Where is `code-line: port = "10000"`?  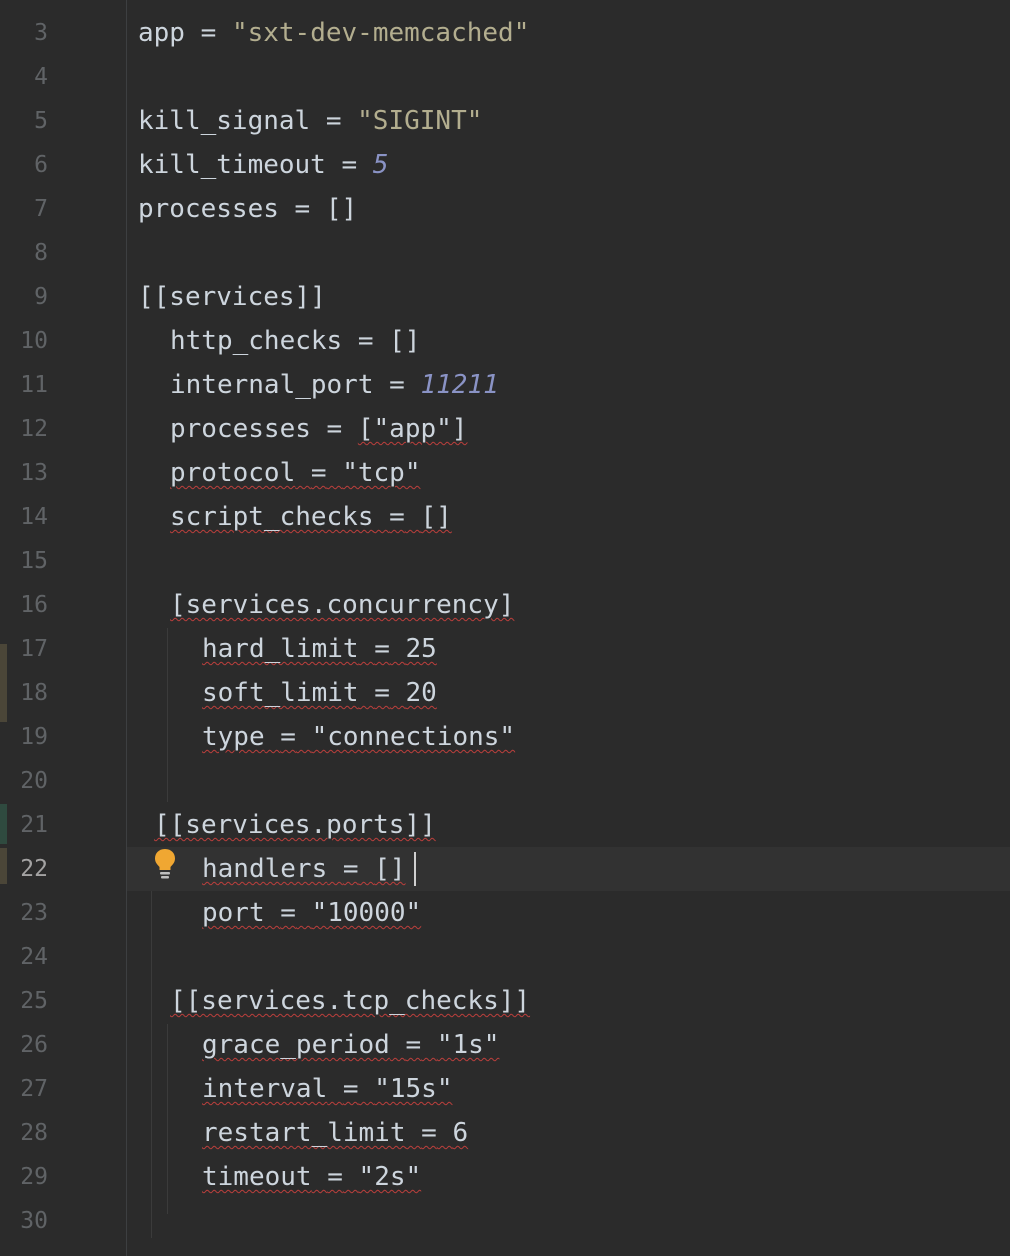 code-line: port = "10000" is located at coordinates (568, 913).